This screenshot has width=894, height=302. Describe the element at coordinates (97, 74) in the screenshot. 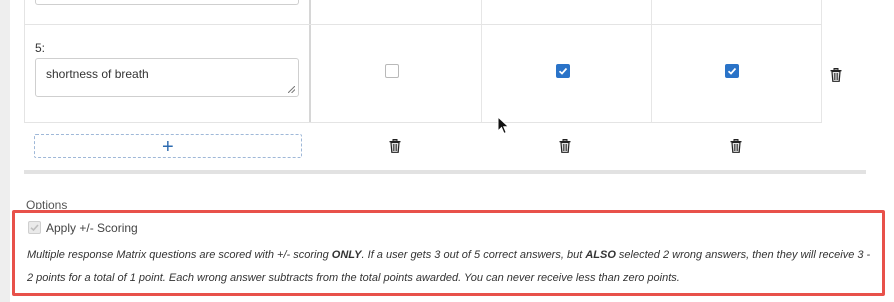

I see `answer-text: shortness of breath` at that location.